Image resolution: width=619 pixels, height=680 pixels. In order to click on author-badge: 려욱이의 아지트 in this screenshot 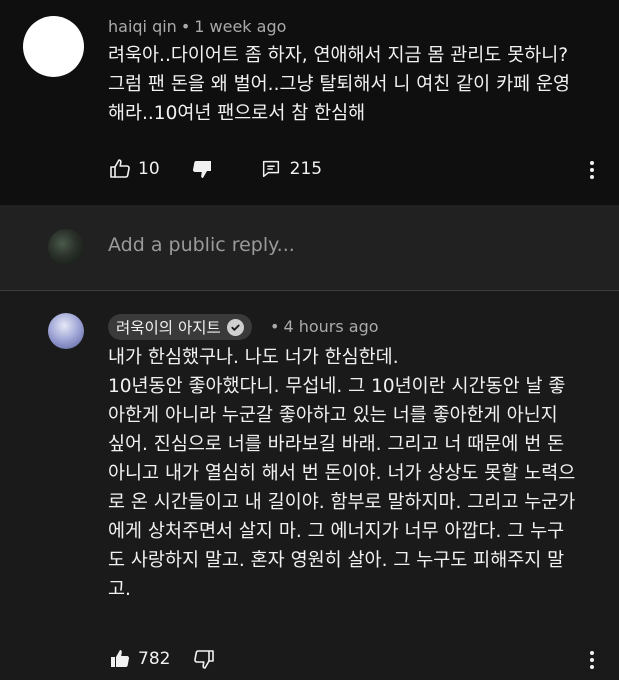, I will do `click(180, 327)`.